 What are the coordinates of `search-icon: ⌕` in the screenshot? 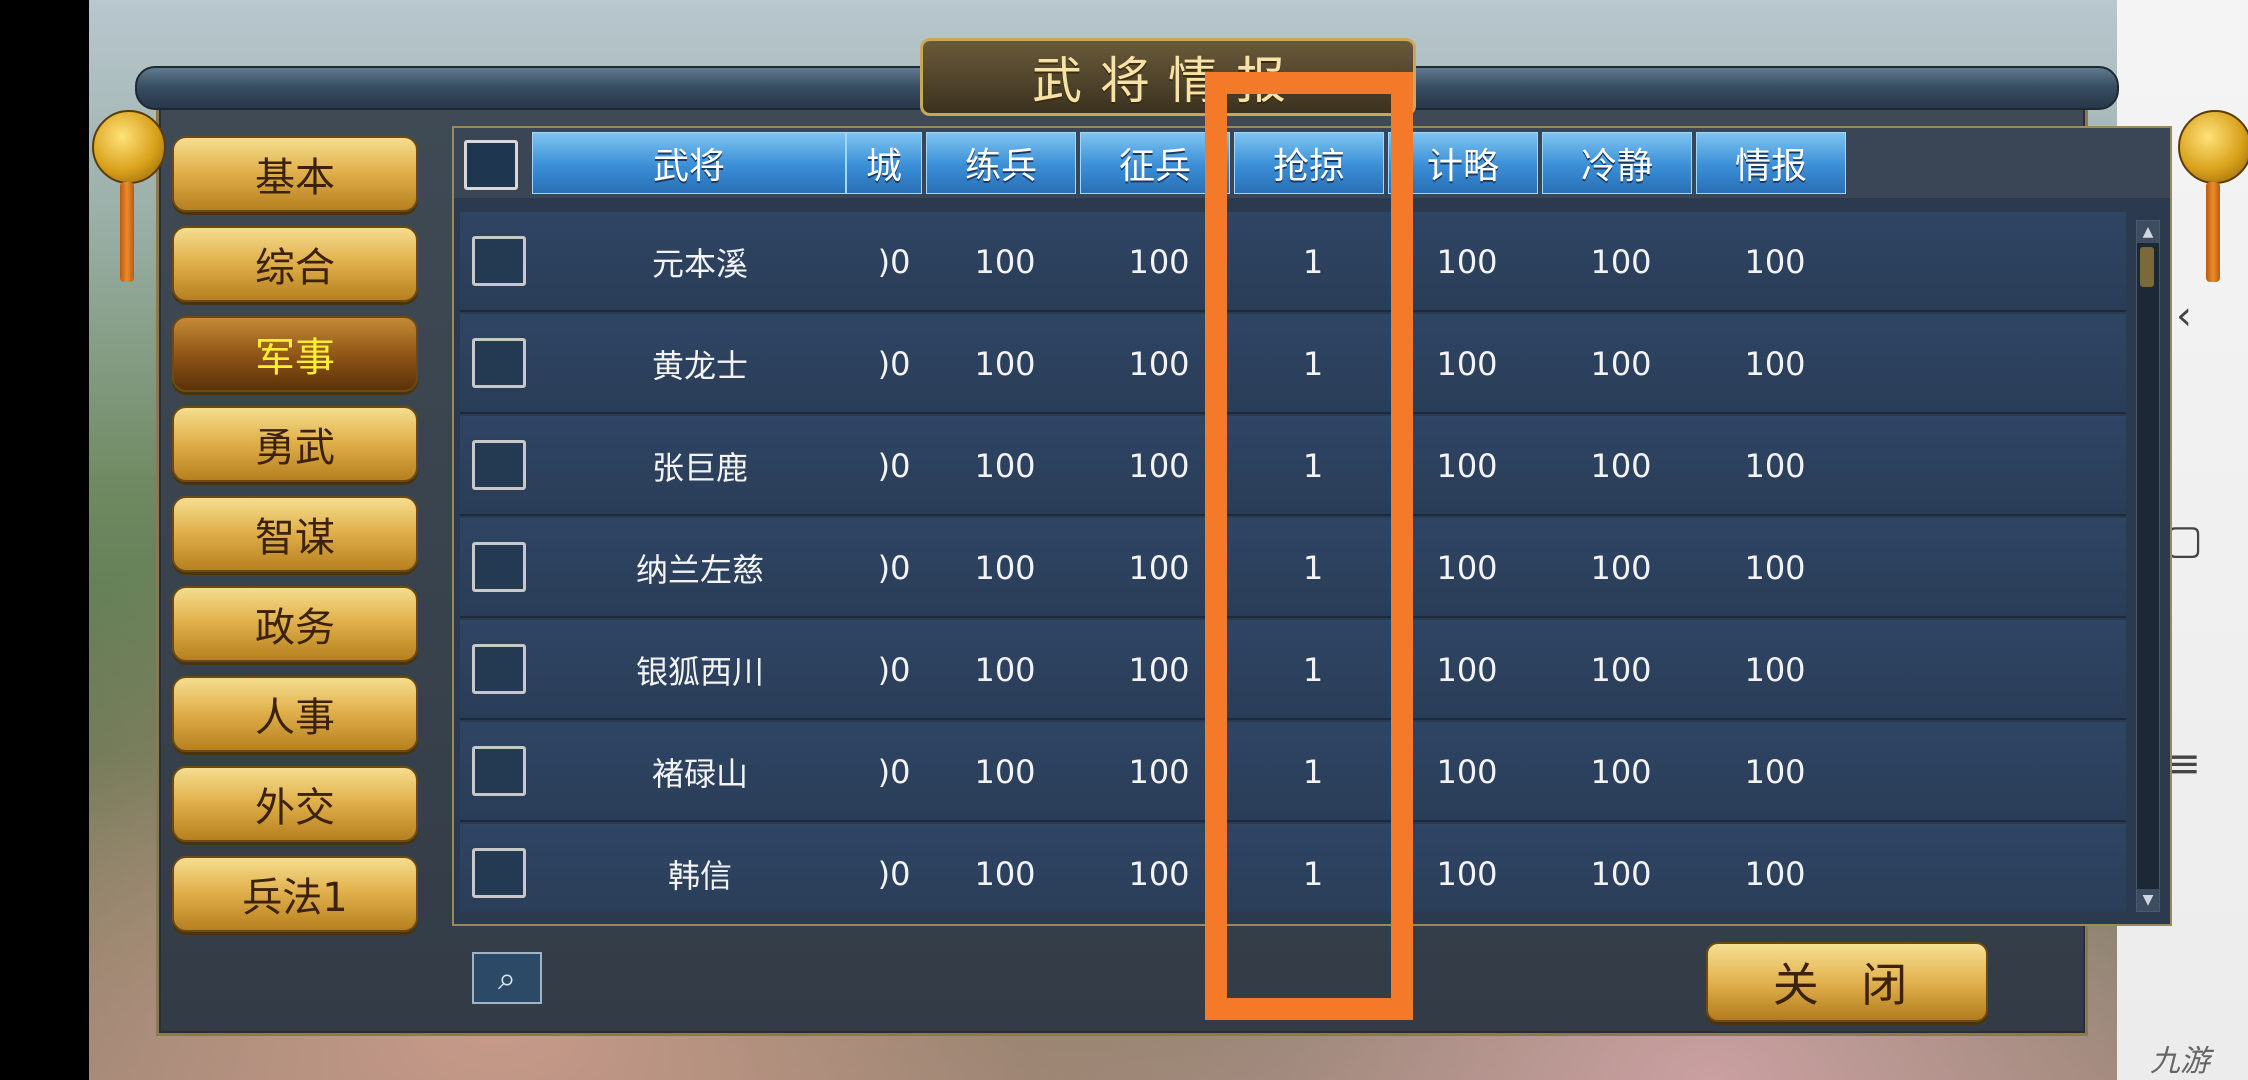 It's located at (507, 977).